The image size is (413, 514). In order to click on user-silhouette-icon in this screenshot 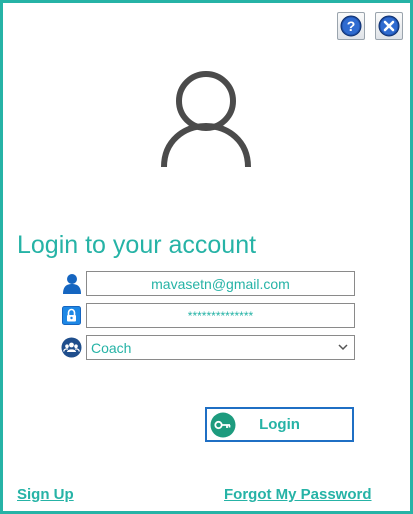, I will do `click(206, 119)`.